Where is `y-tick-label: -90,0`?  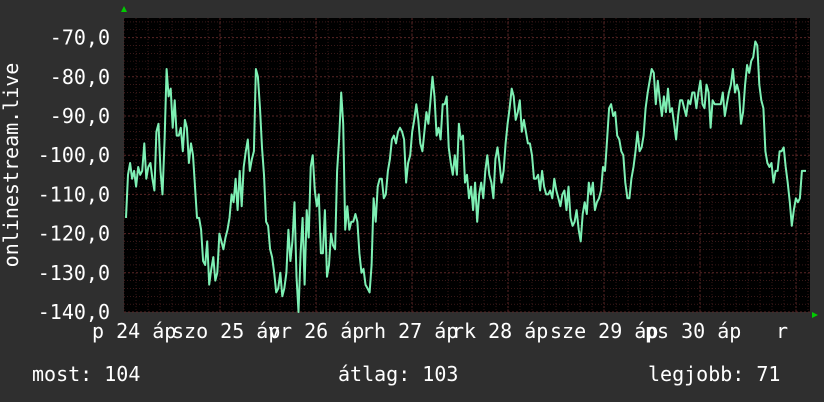
y-tick-label: -90,0 is located at coordinates (80, 116).